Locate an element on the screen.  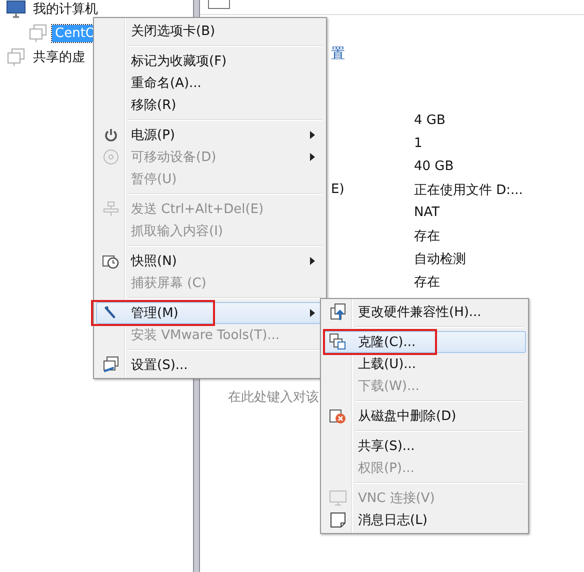
clone-icon is located at coordinates (338, 342).